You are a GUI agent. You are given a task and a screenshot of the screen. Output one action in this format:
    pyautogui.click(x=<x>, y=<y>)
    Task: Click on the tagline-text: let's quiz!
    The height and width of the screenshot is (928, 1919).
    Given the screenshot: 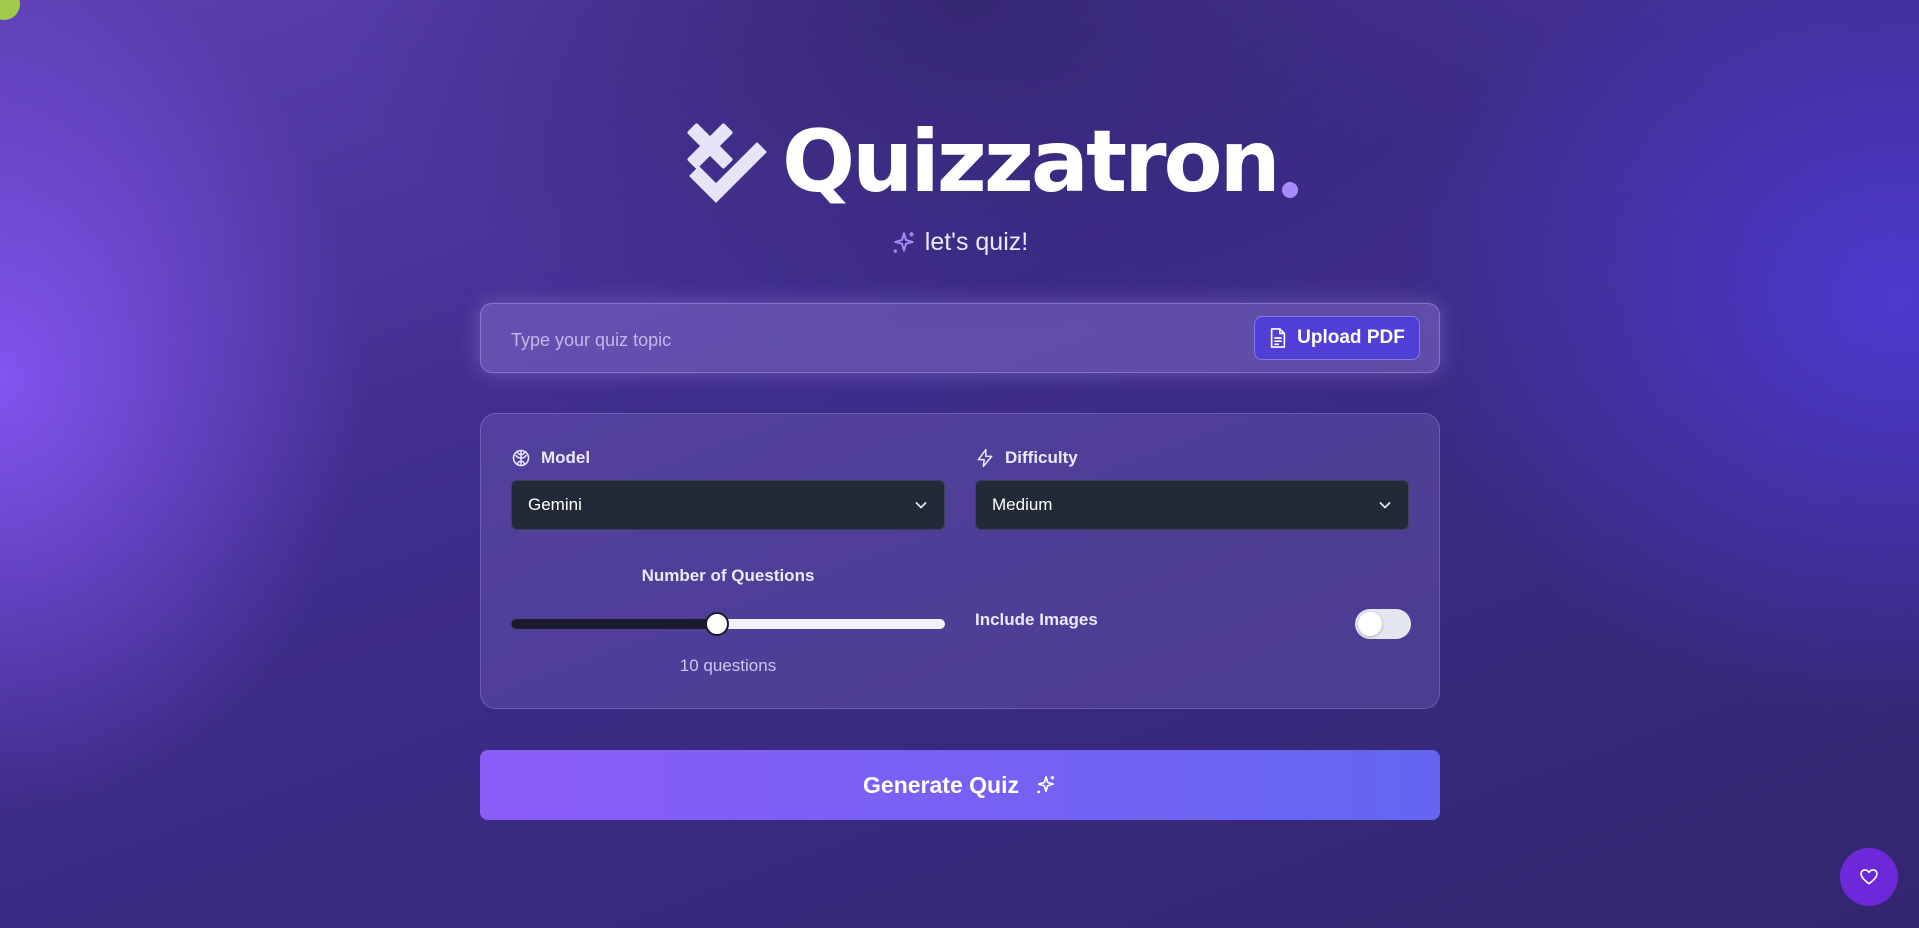 What is the action you would take?
    pyautogui.click(x=976, y=242)
    